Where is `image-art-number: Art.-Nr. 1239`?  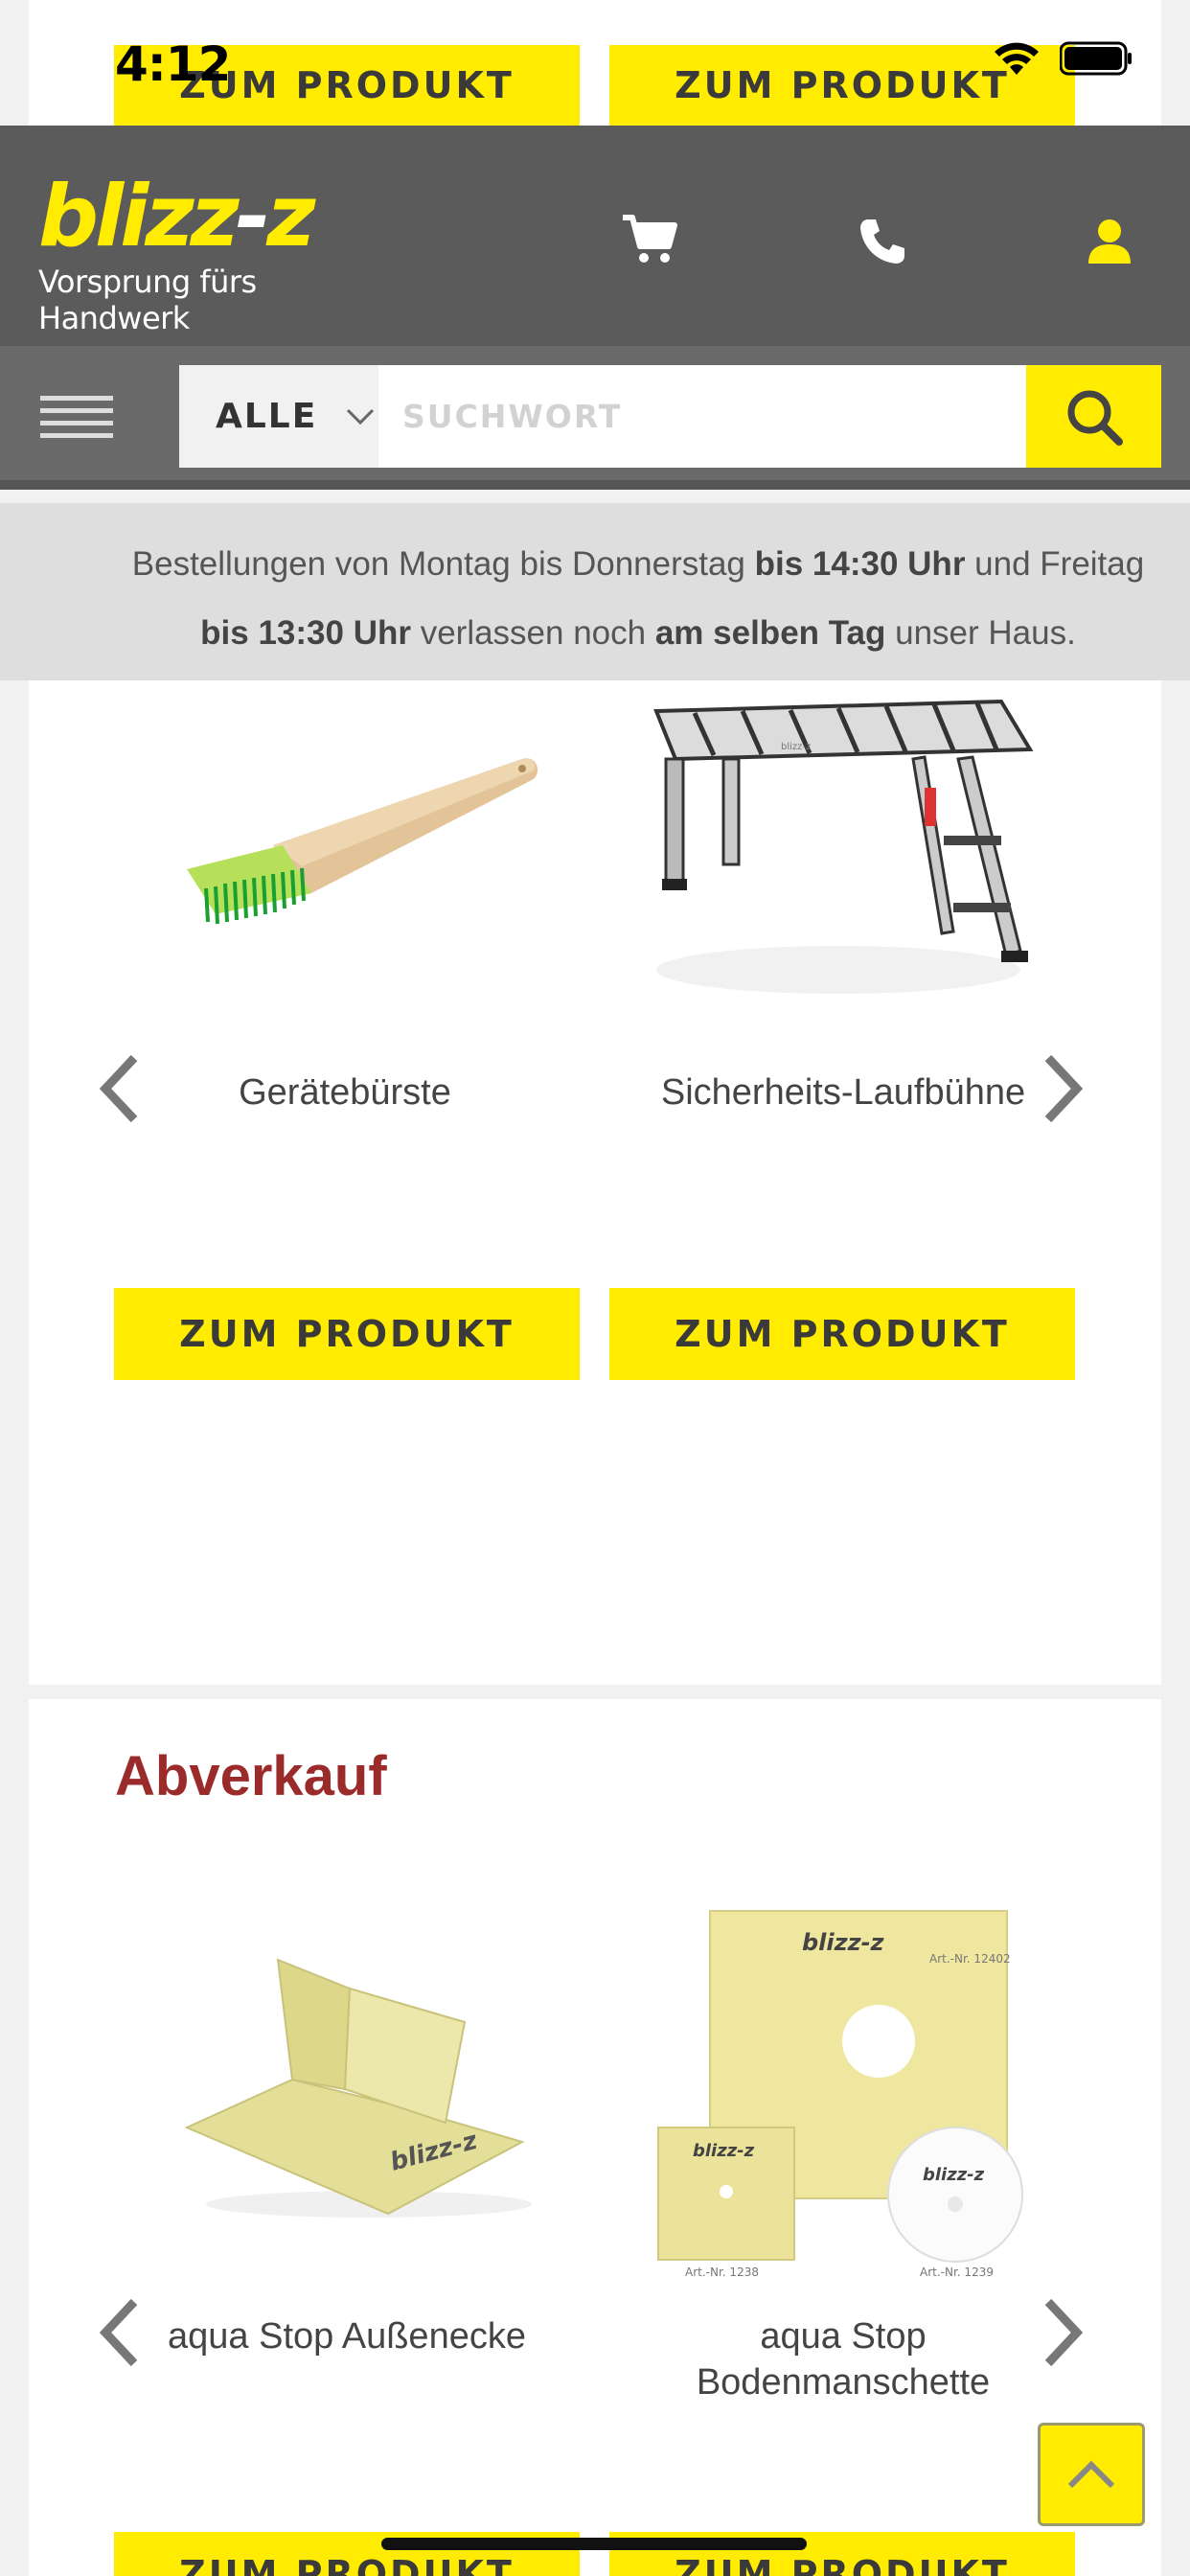 image-art-number: Art.-Nr. 1239 is located at coordinates (957, 2272).